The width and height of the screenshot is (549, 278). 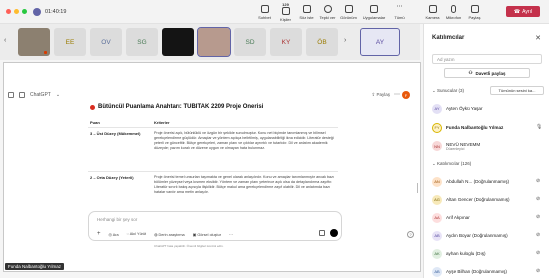 I want to click on deep-research-button: ◍ Derin araştırma, so click(x=169, y=234).